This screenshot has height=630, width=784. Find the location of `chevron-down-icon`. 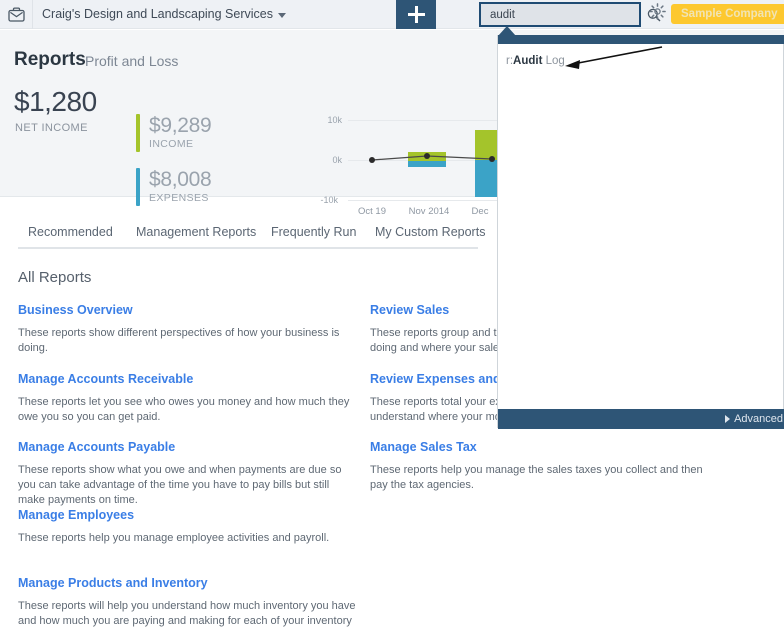

chevron-down-icon is located at coordinates (282, 15).